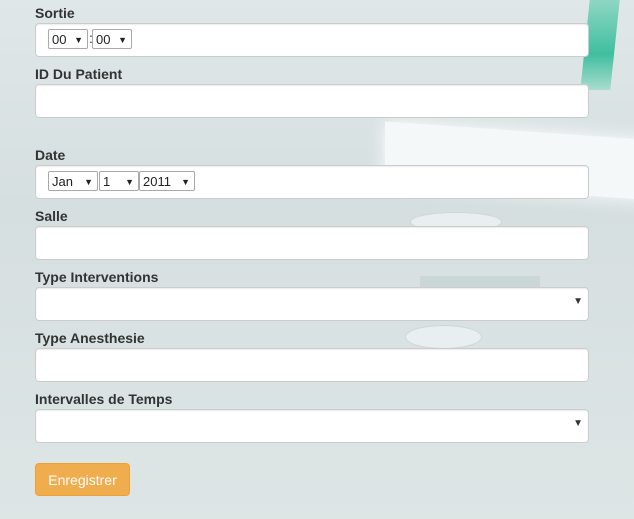  What do you see at coordinates (104, 399) in the screenshot?
I see `intervalles-temps-label: Intervalles de Temps` at bounding box center [104, 399].